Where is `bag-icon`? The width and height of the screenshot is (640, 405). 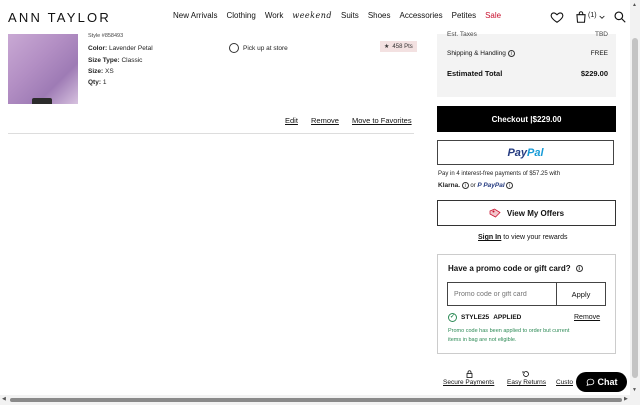
bag-icon is located at coordinates (581, 17).